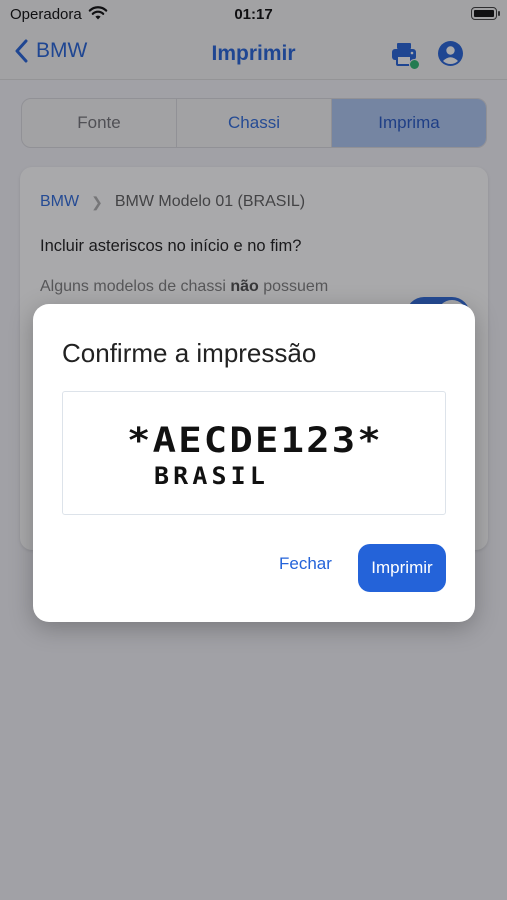 The height and width of the screenshot is (900, 507). What do you see at coordinates (305, 564) in the screenshot?
I see `close-button: Fechar` at bounding box center [305, 564].